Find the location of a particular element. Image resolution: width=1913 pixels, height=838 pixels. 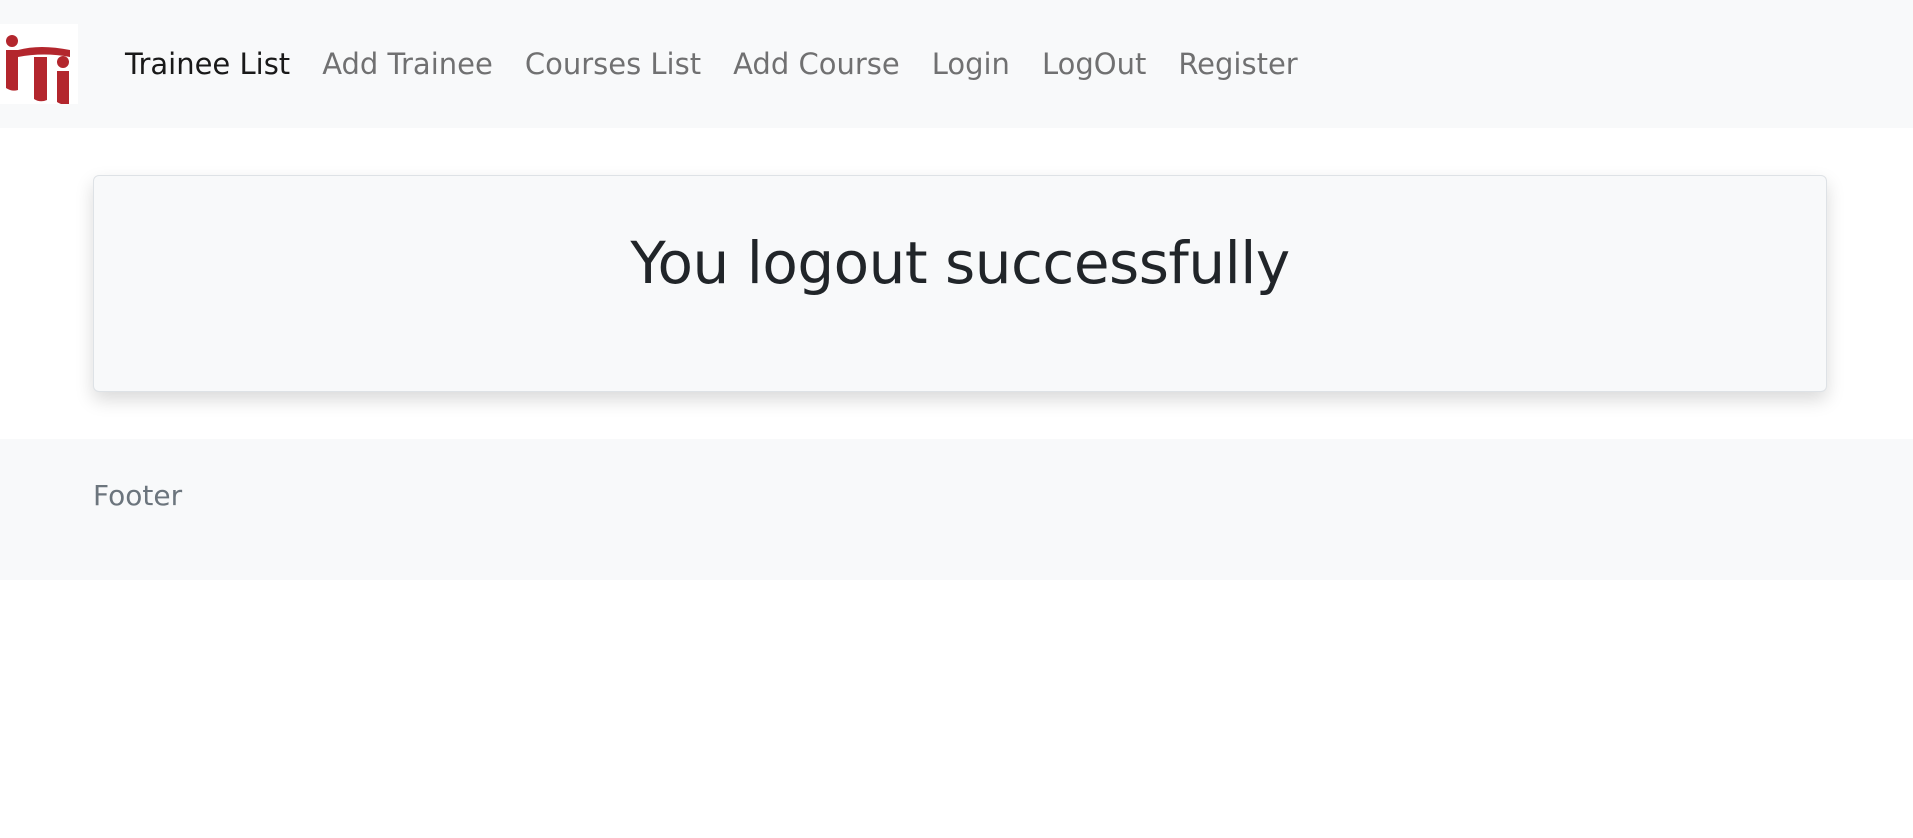

nav-register: Register is located at coordinates (1237, 64).